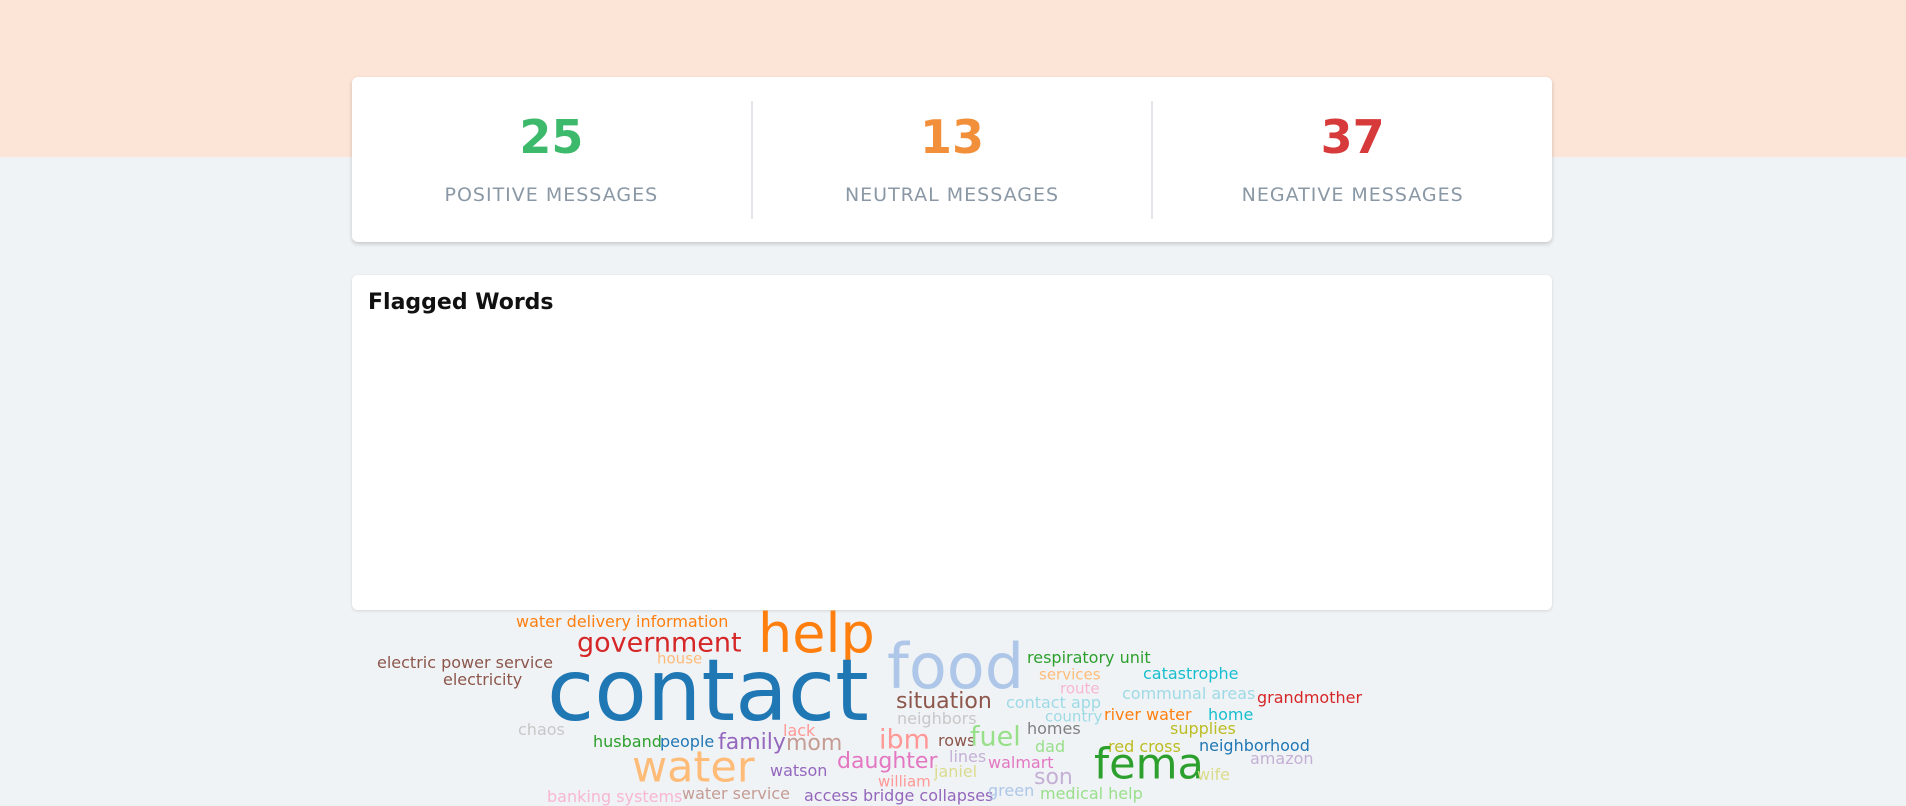 The height and width of the screenshot is (806, 1906). I want to click on flagged-word: water, so click(693, 767).